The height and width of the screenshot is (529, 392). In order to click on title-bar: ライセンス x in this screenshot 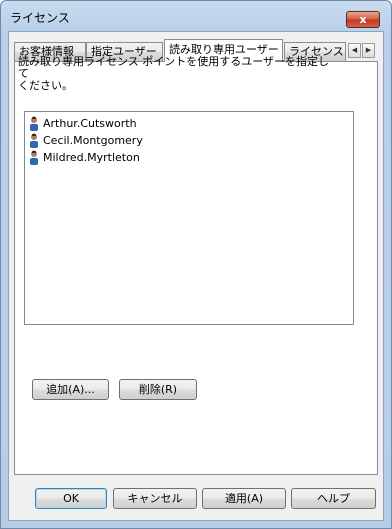, I will do `click(196, 16)`.